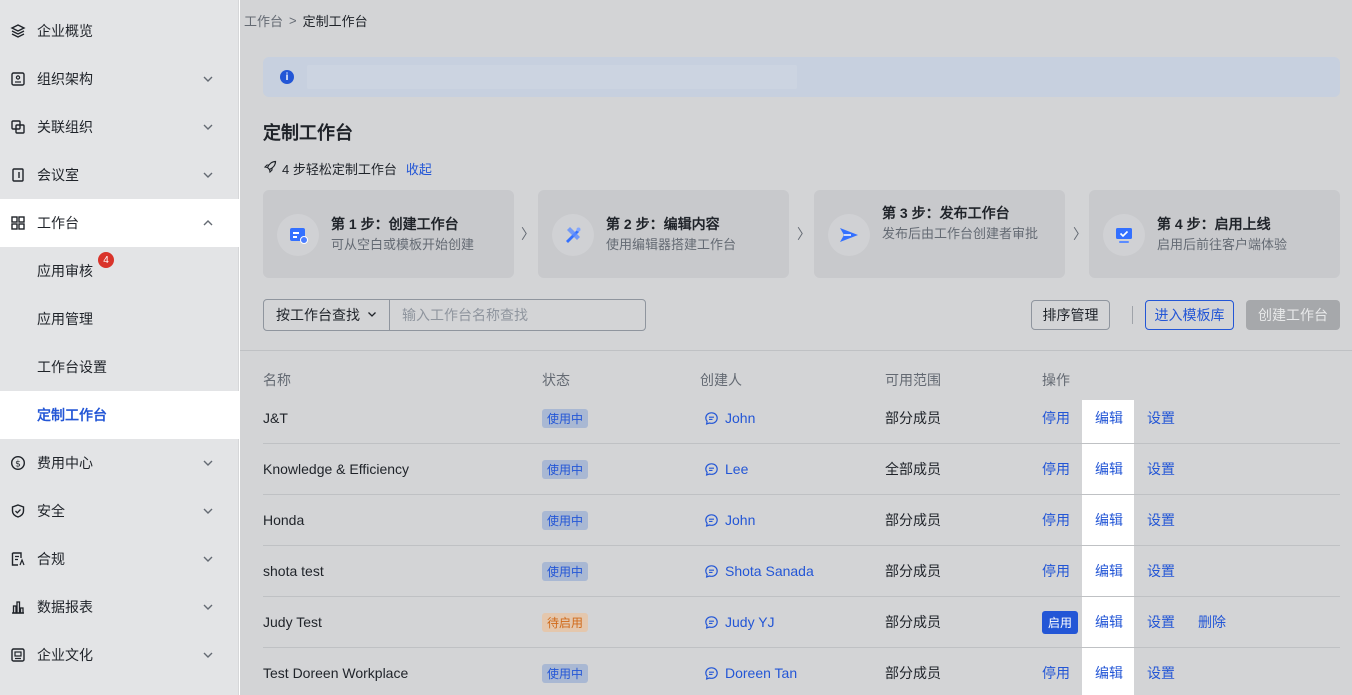 The height and width of the screenshot is (695, 1352). What do you see at coordinates (1212, 622) in the screenshot?
I see `delete-button: 删除` at bounding box center [1212, 622].